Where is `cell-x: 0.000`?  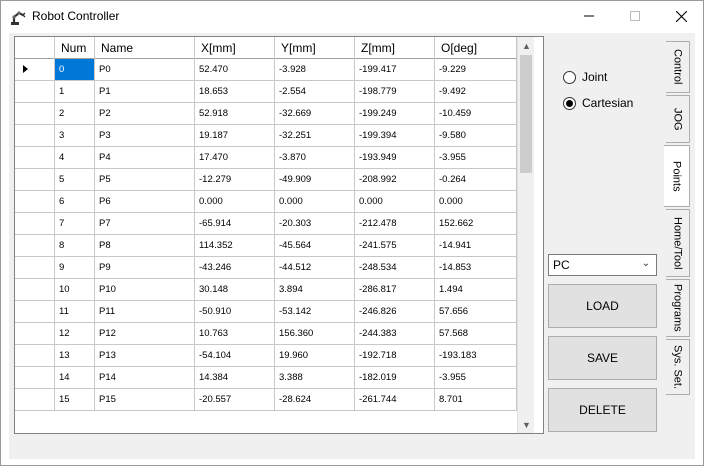
cell-x: 0.000 is located at coordinates (235, 201).